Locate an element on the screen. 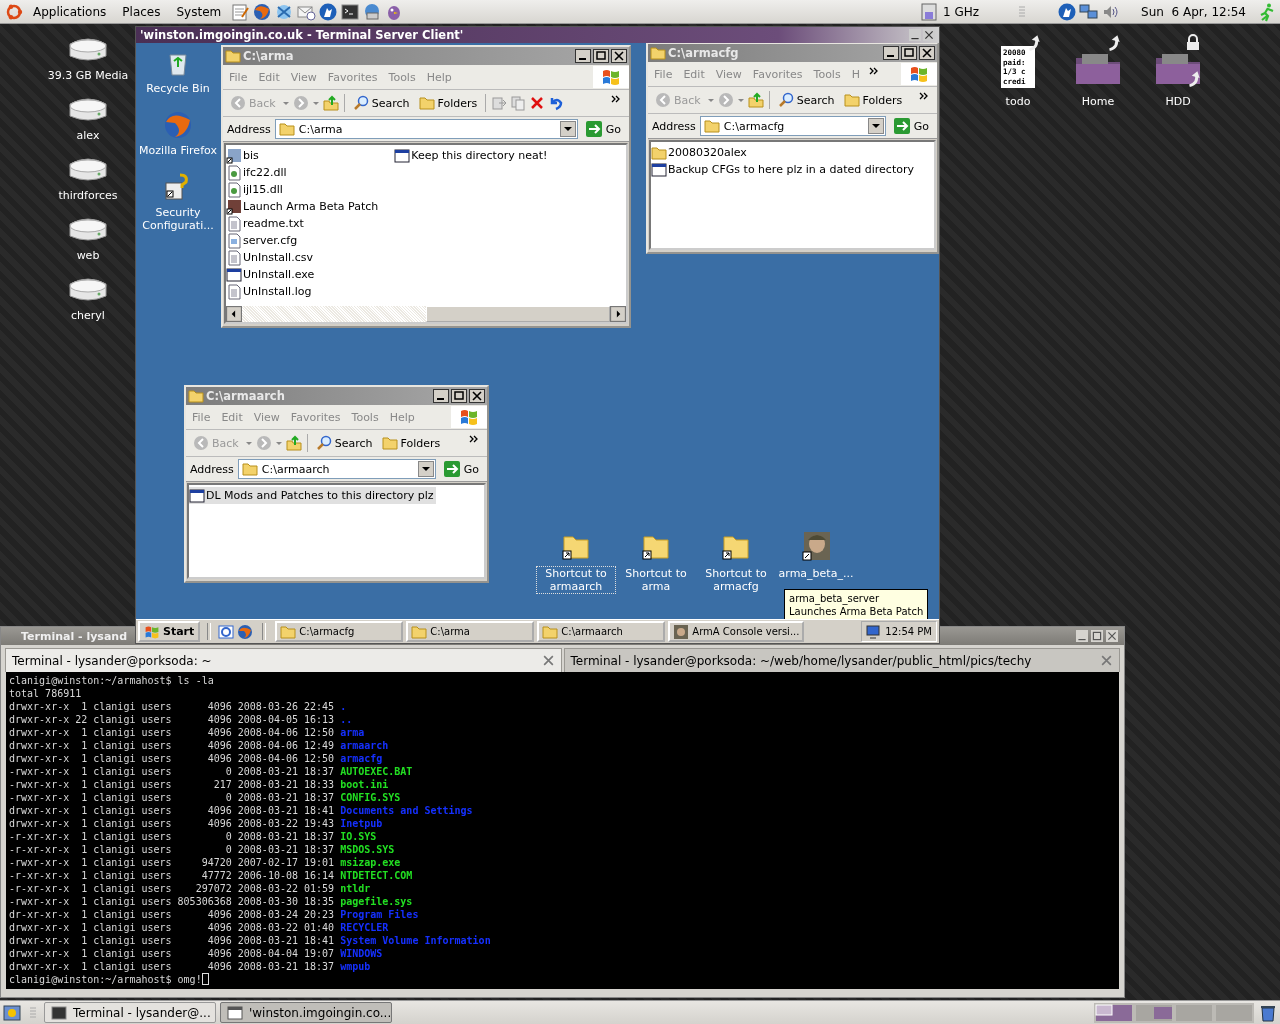 The width and height of the screenshot is (1280, 1024). listing-entry: UnInstall.csv is located at coordinates (303, 257).